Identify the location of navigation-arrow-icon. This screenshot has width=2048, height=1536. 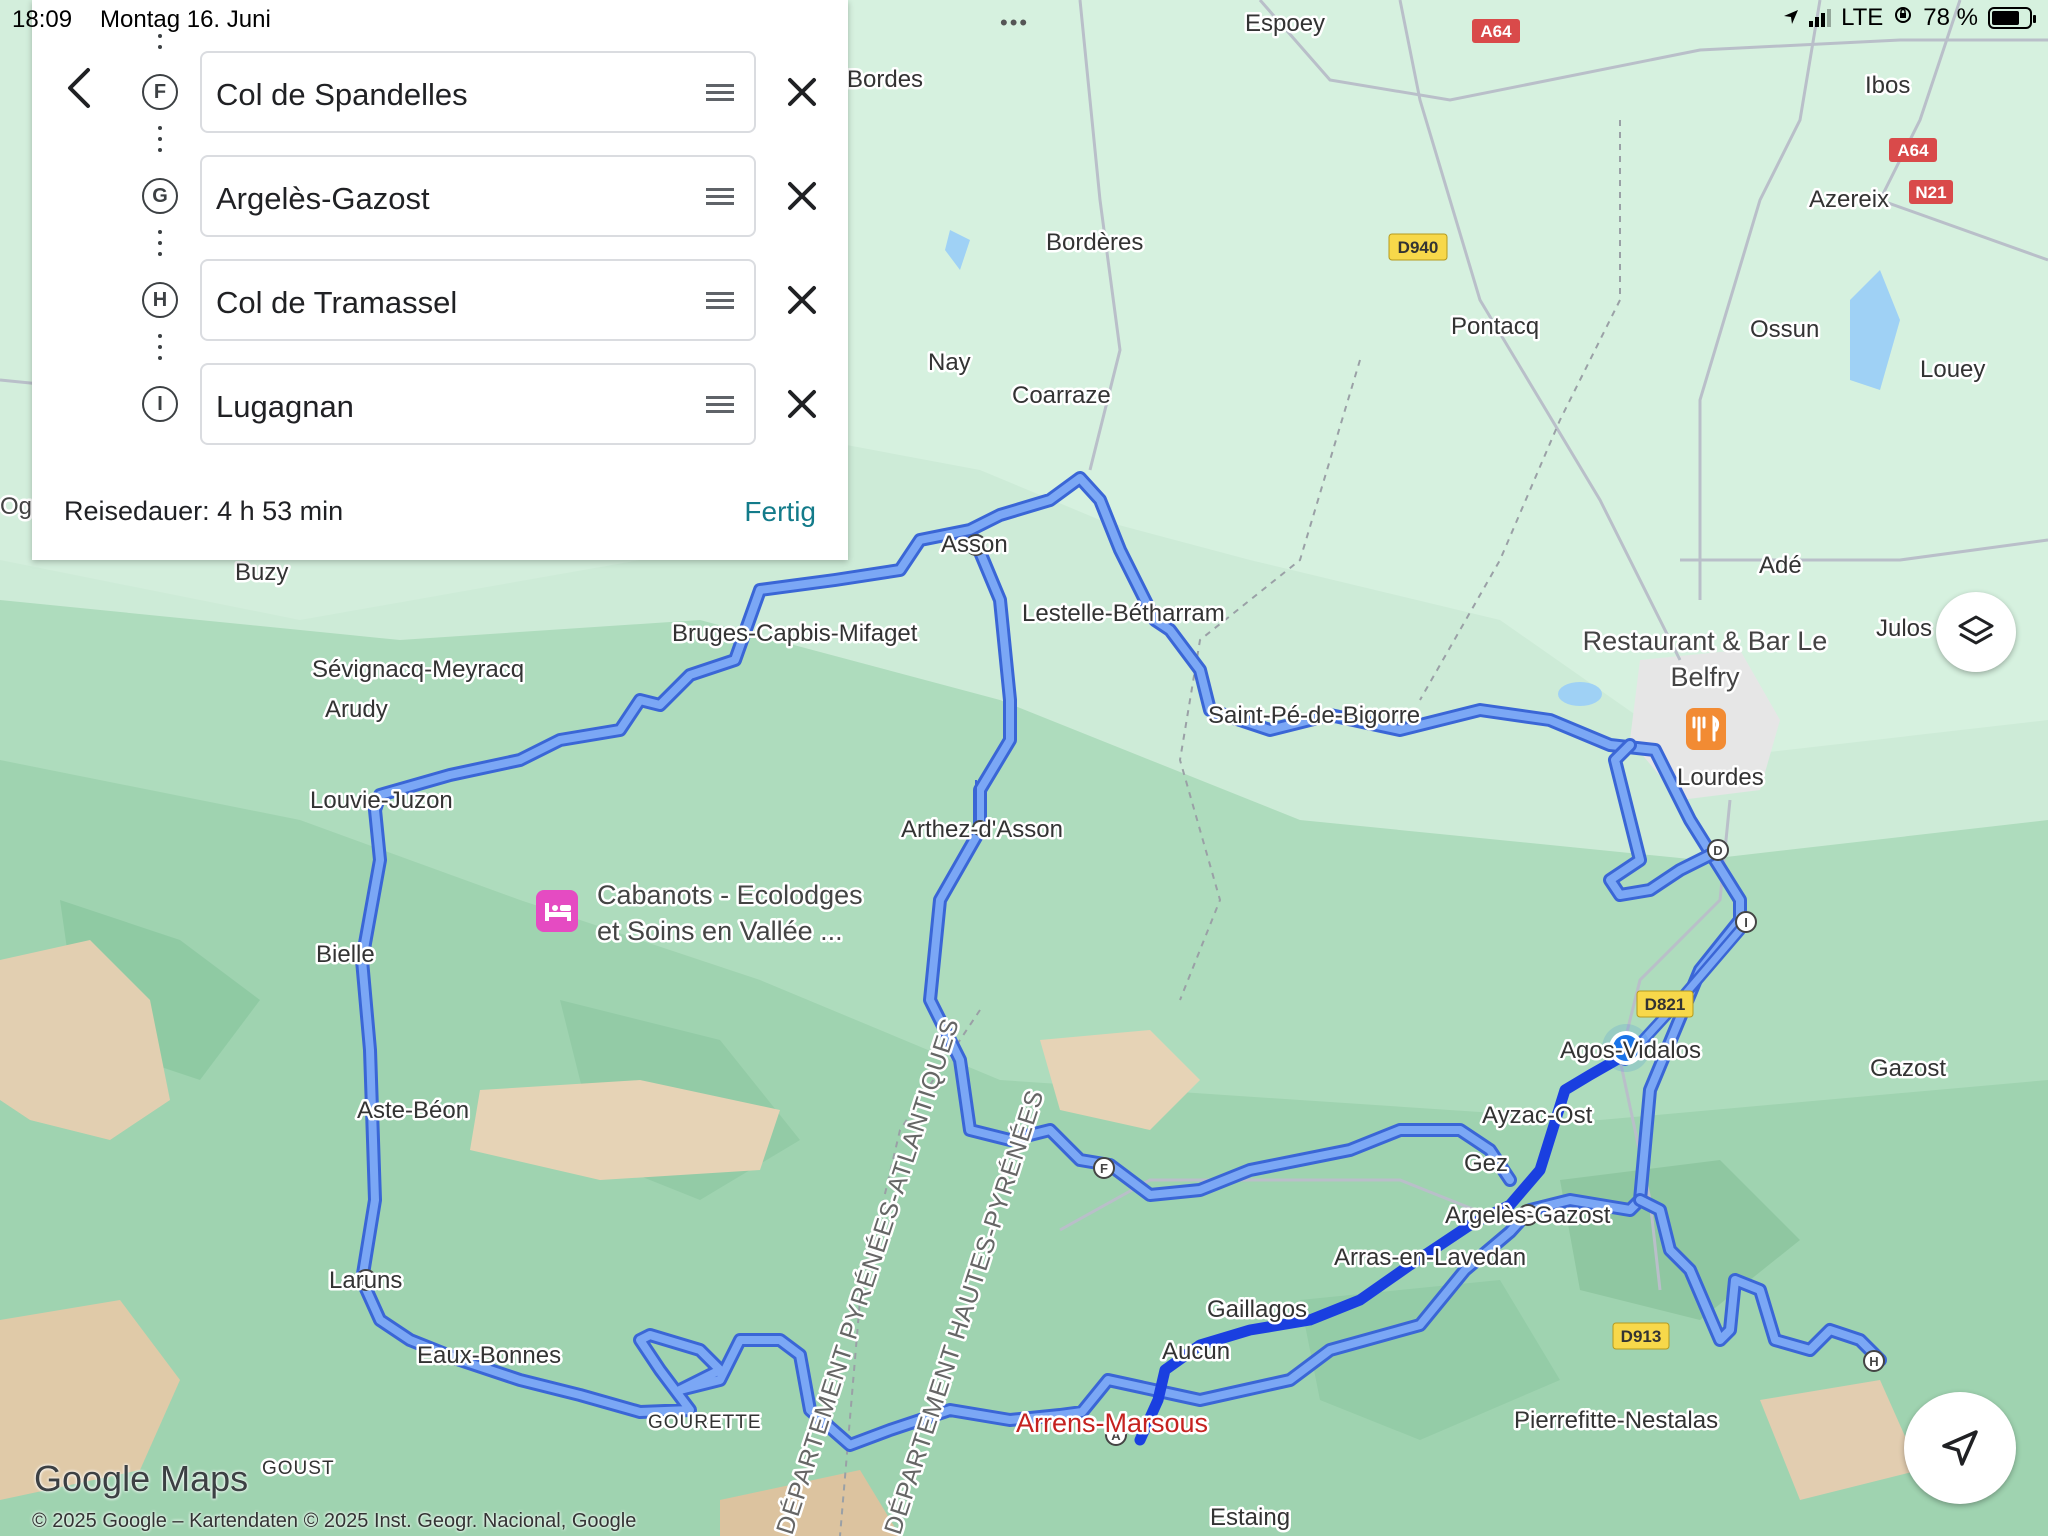
(1960, 1448).